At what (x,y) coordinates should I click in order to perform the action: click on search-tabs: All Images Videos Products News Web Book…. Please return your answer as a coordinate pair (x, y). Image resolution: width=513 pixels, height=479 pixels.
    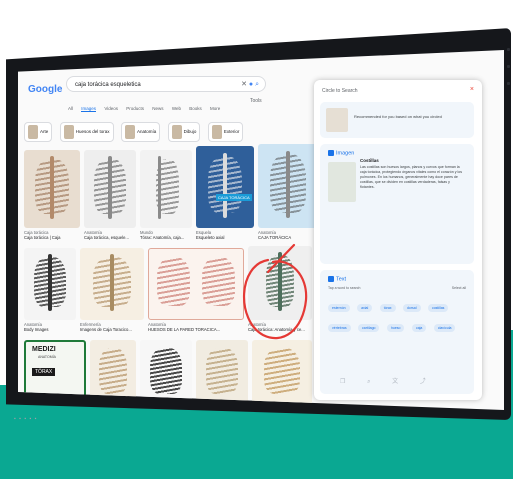
    Looking at the image, I should click on (178, 111).